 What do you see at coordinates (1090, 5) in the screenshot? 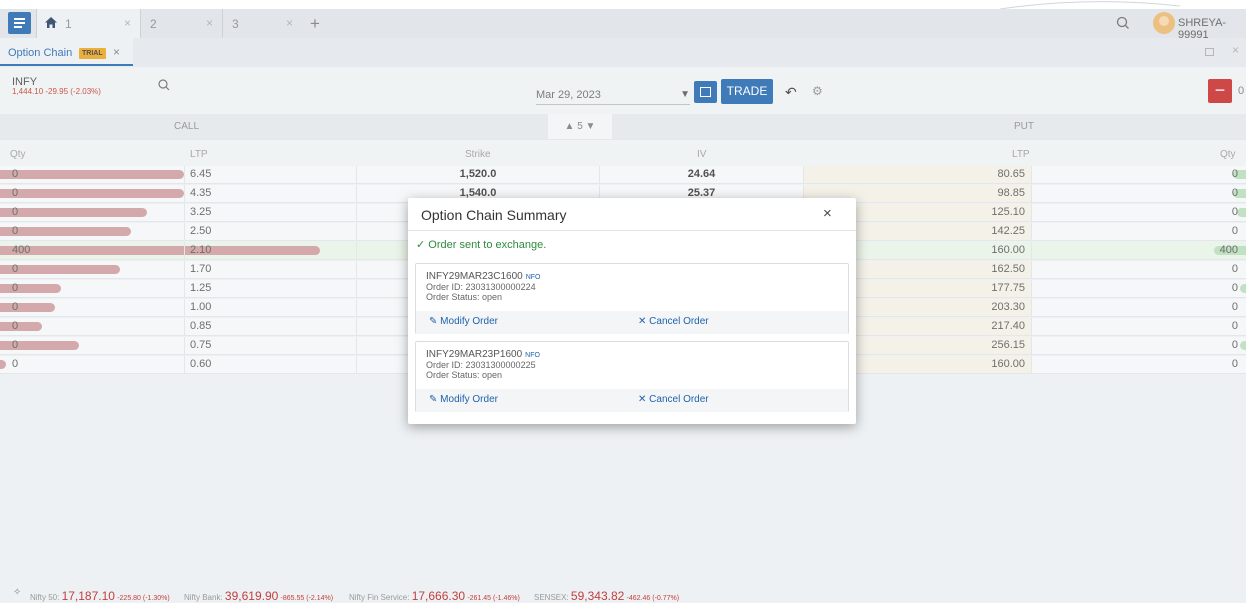
I see `decorative-curve` at bounding box center [1090, 5].